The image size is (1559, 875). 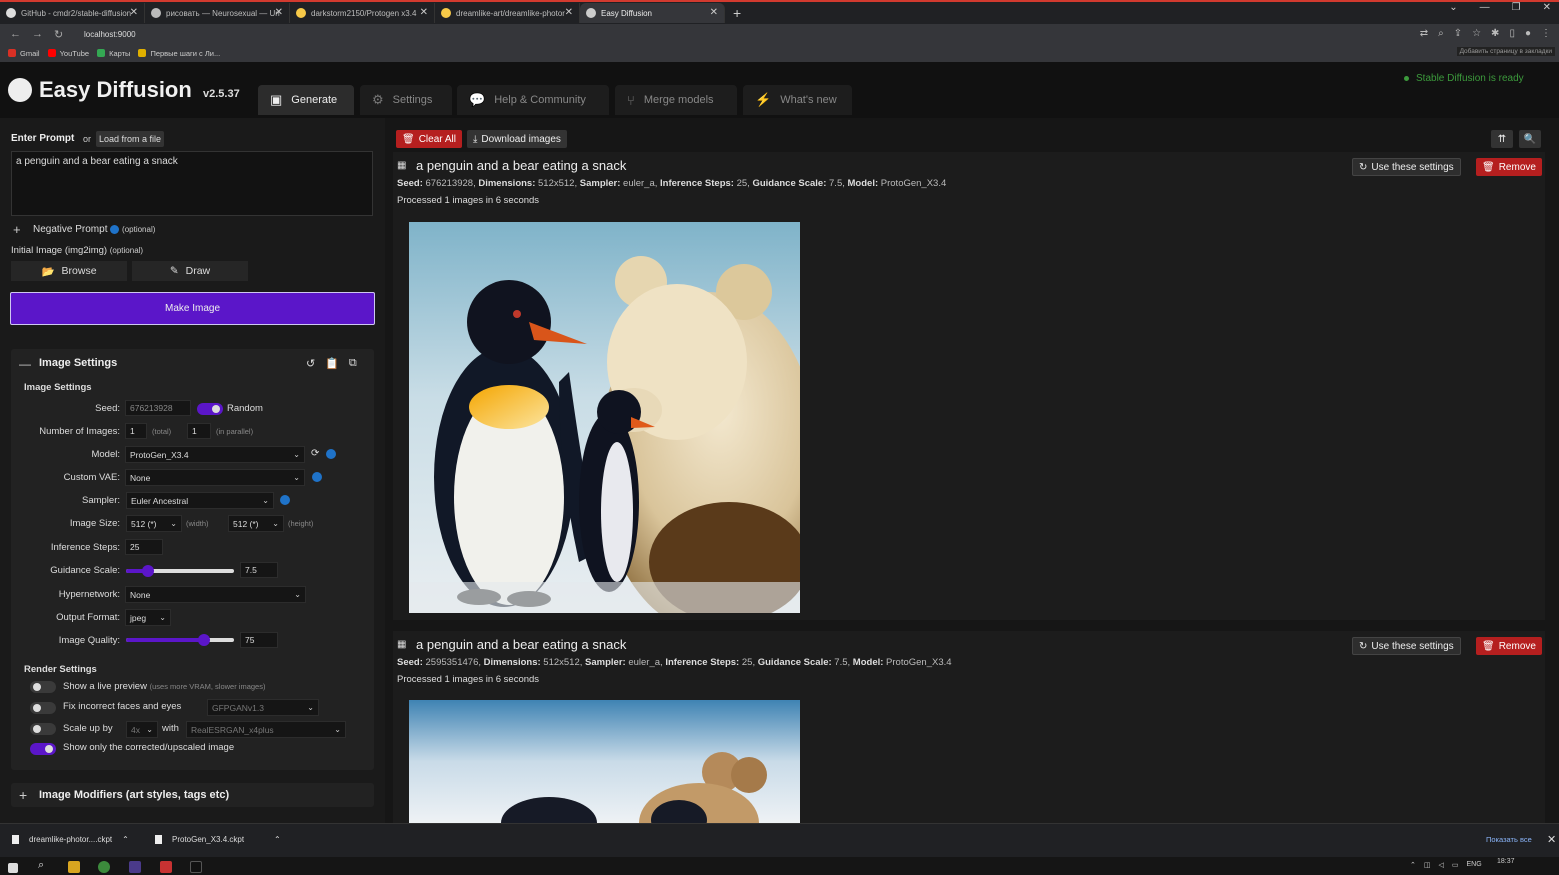 I want to click on tab-help-community: 💬 Help & Community, so click(x=533, y=100).